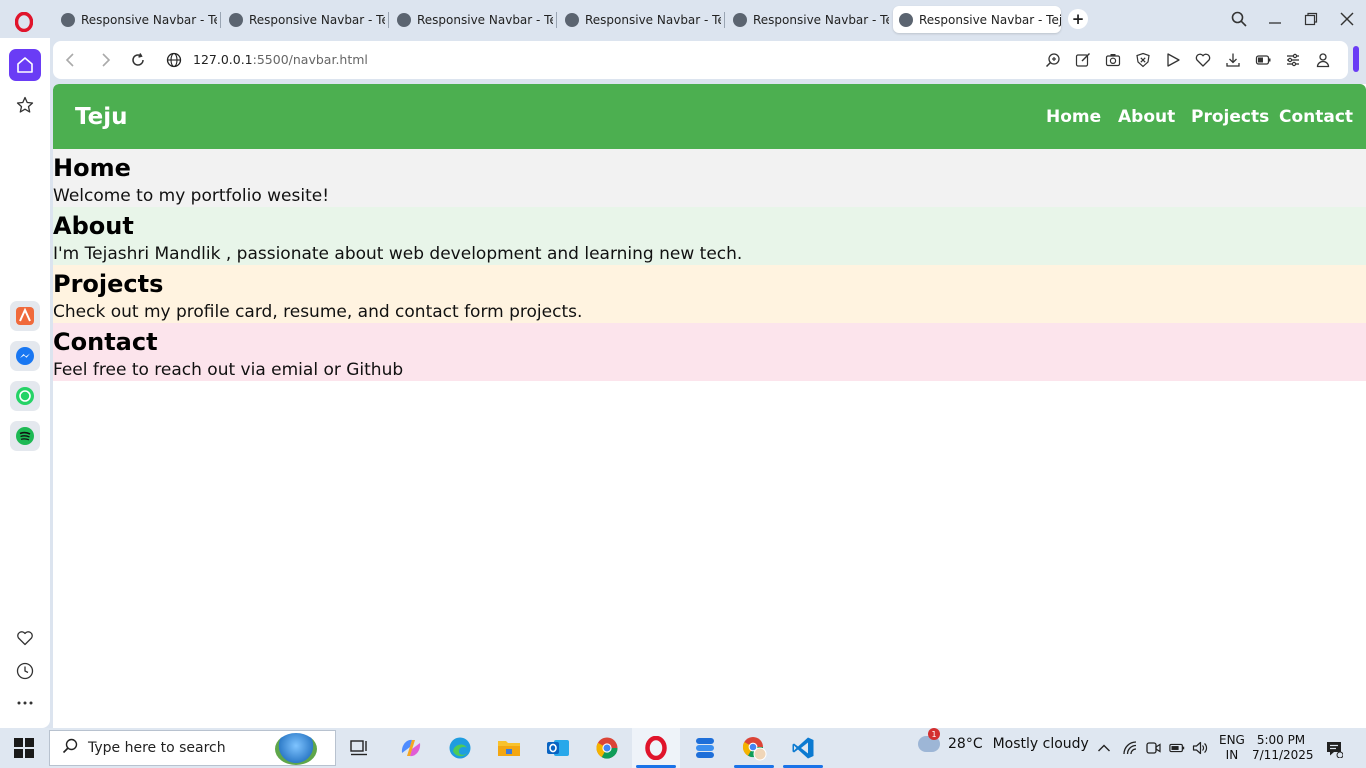  I want to click on heart-icon, so click(25, 638).